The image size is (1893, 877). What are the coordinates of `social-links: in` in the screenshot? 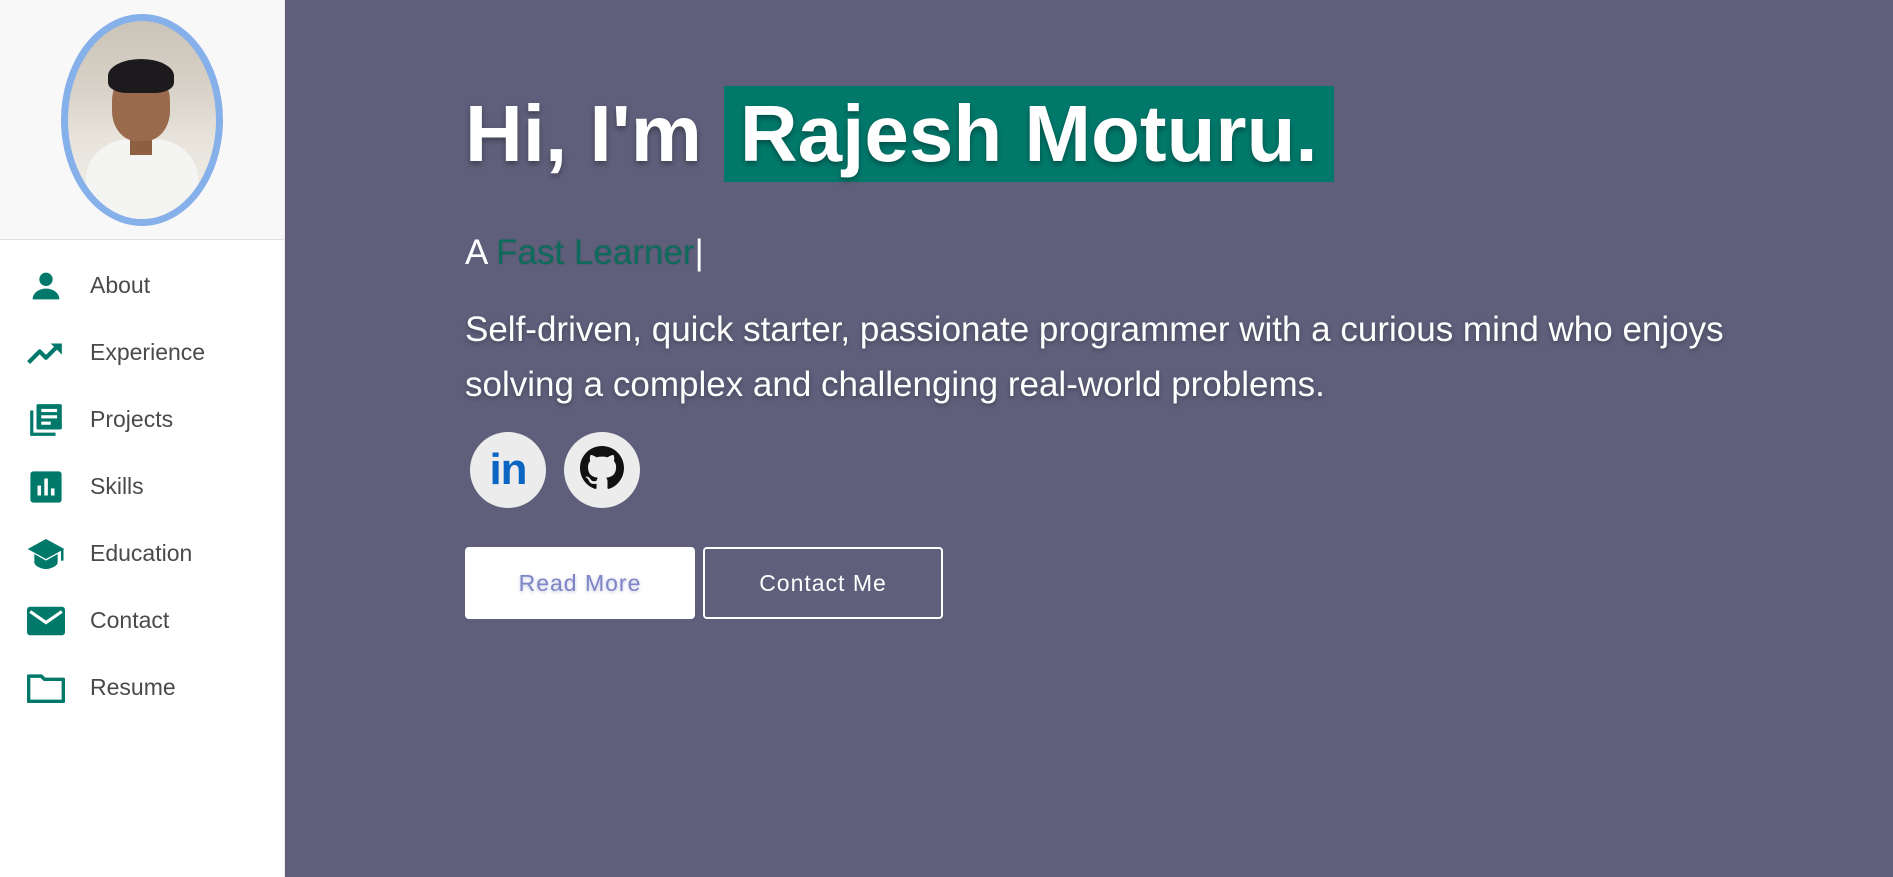 It's located at (555, 470).